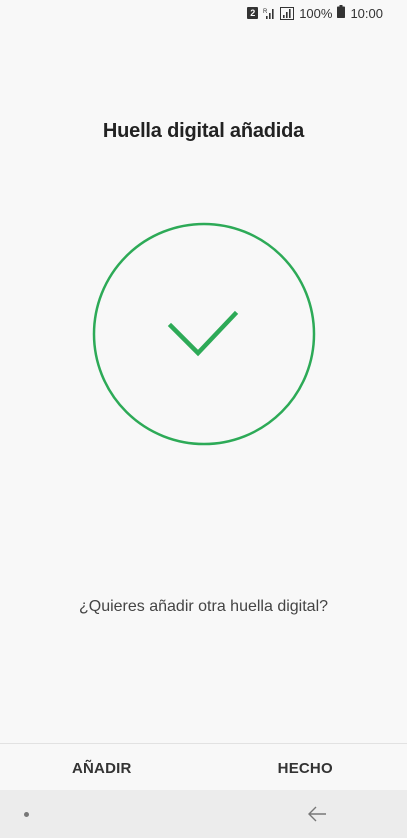  I want to click on page-title: Huella digital añadida, so click(203, 131).